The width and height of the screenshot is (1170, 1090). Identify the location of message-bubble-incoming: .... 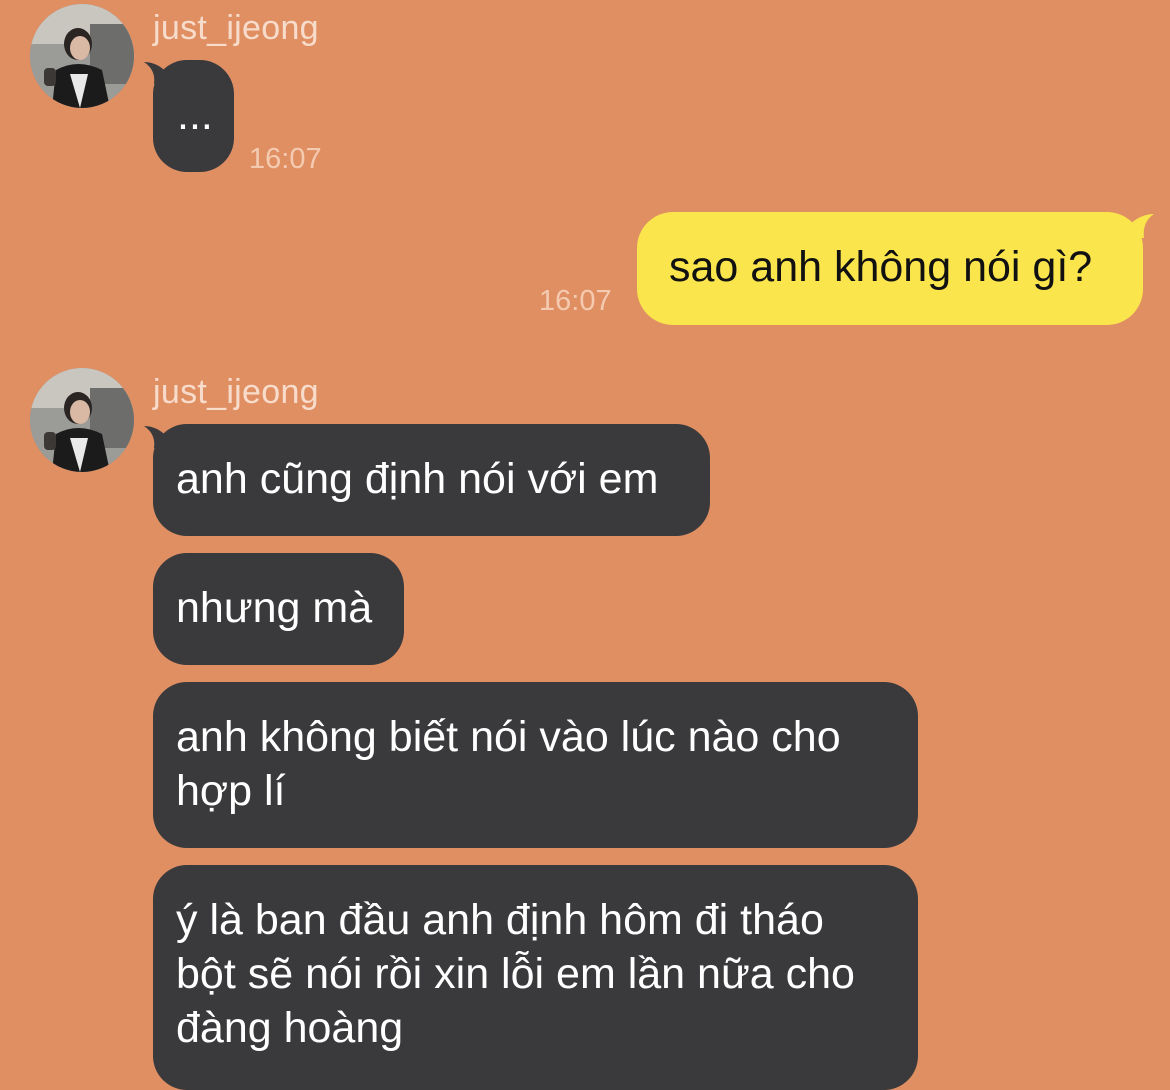
(193, 116).